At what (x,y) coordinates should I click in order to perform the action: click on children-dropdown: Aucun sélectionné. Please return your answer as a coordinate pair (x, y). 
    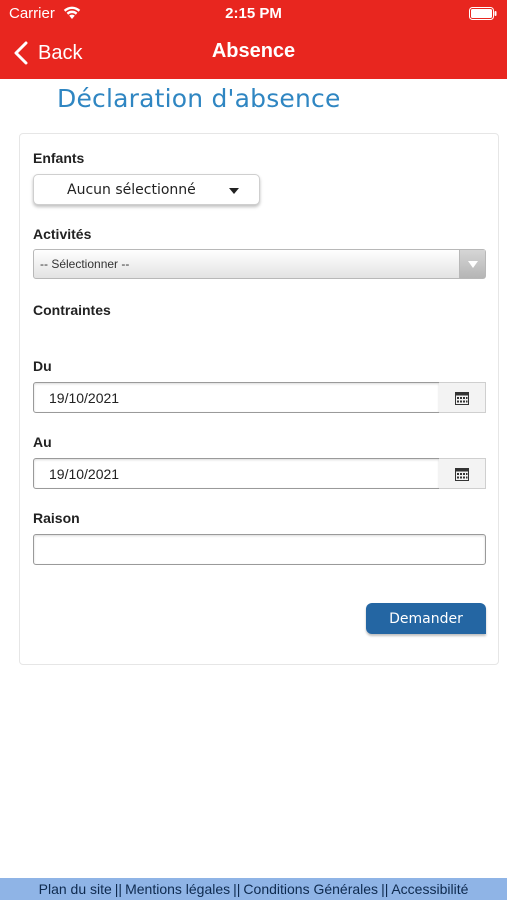
    Looking at the image, I should click on (146, 189).